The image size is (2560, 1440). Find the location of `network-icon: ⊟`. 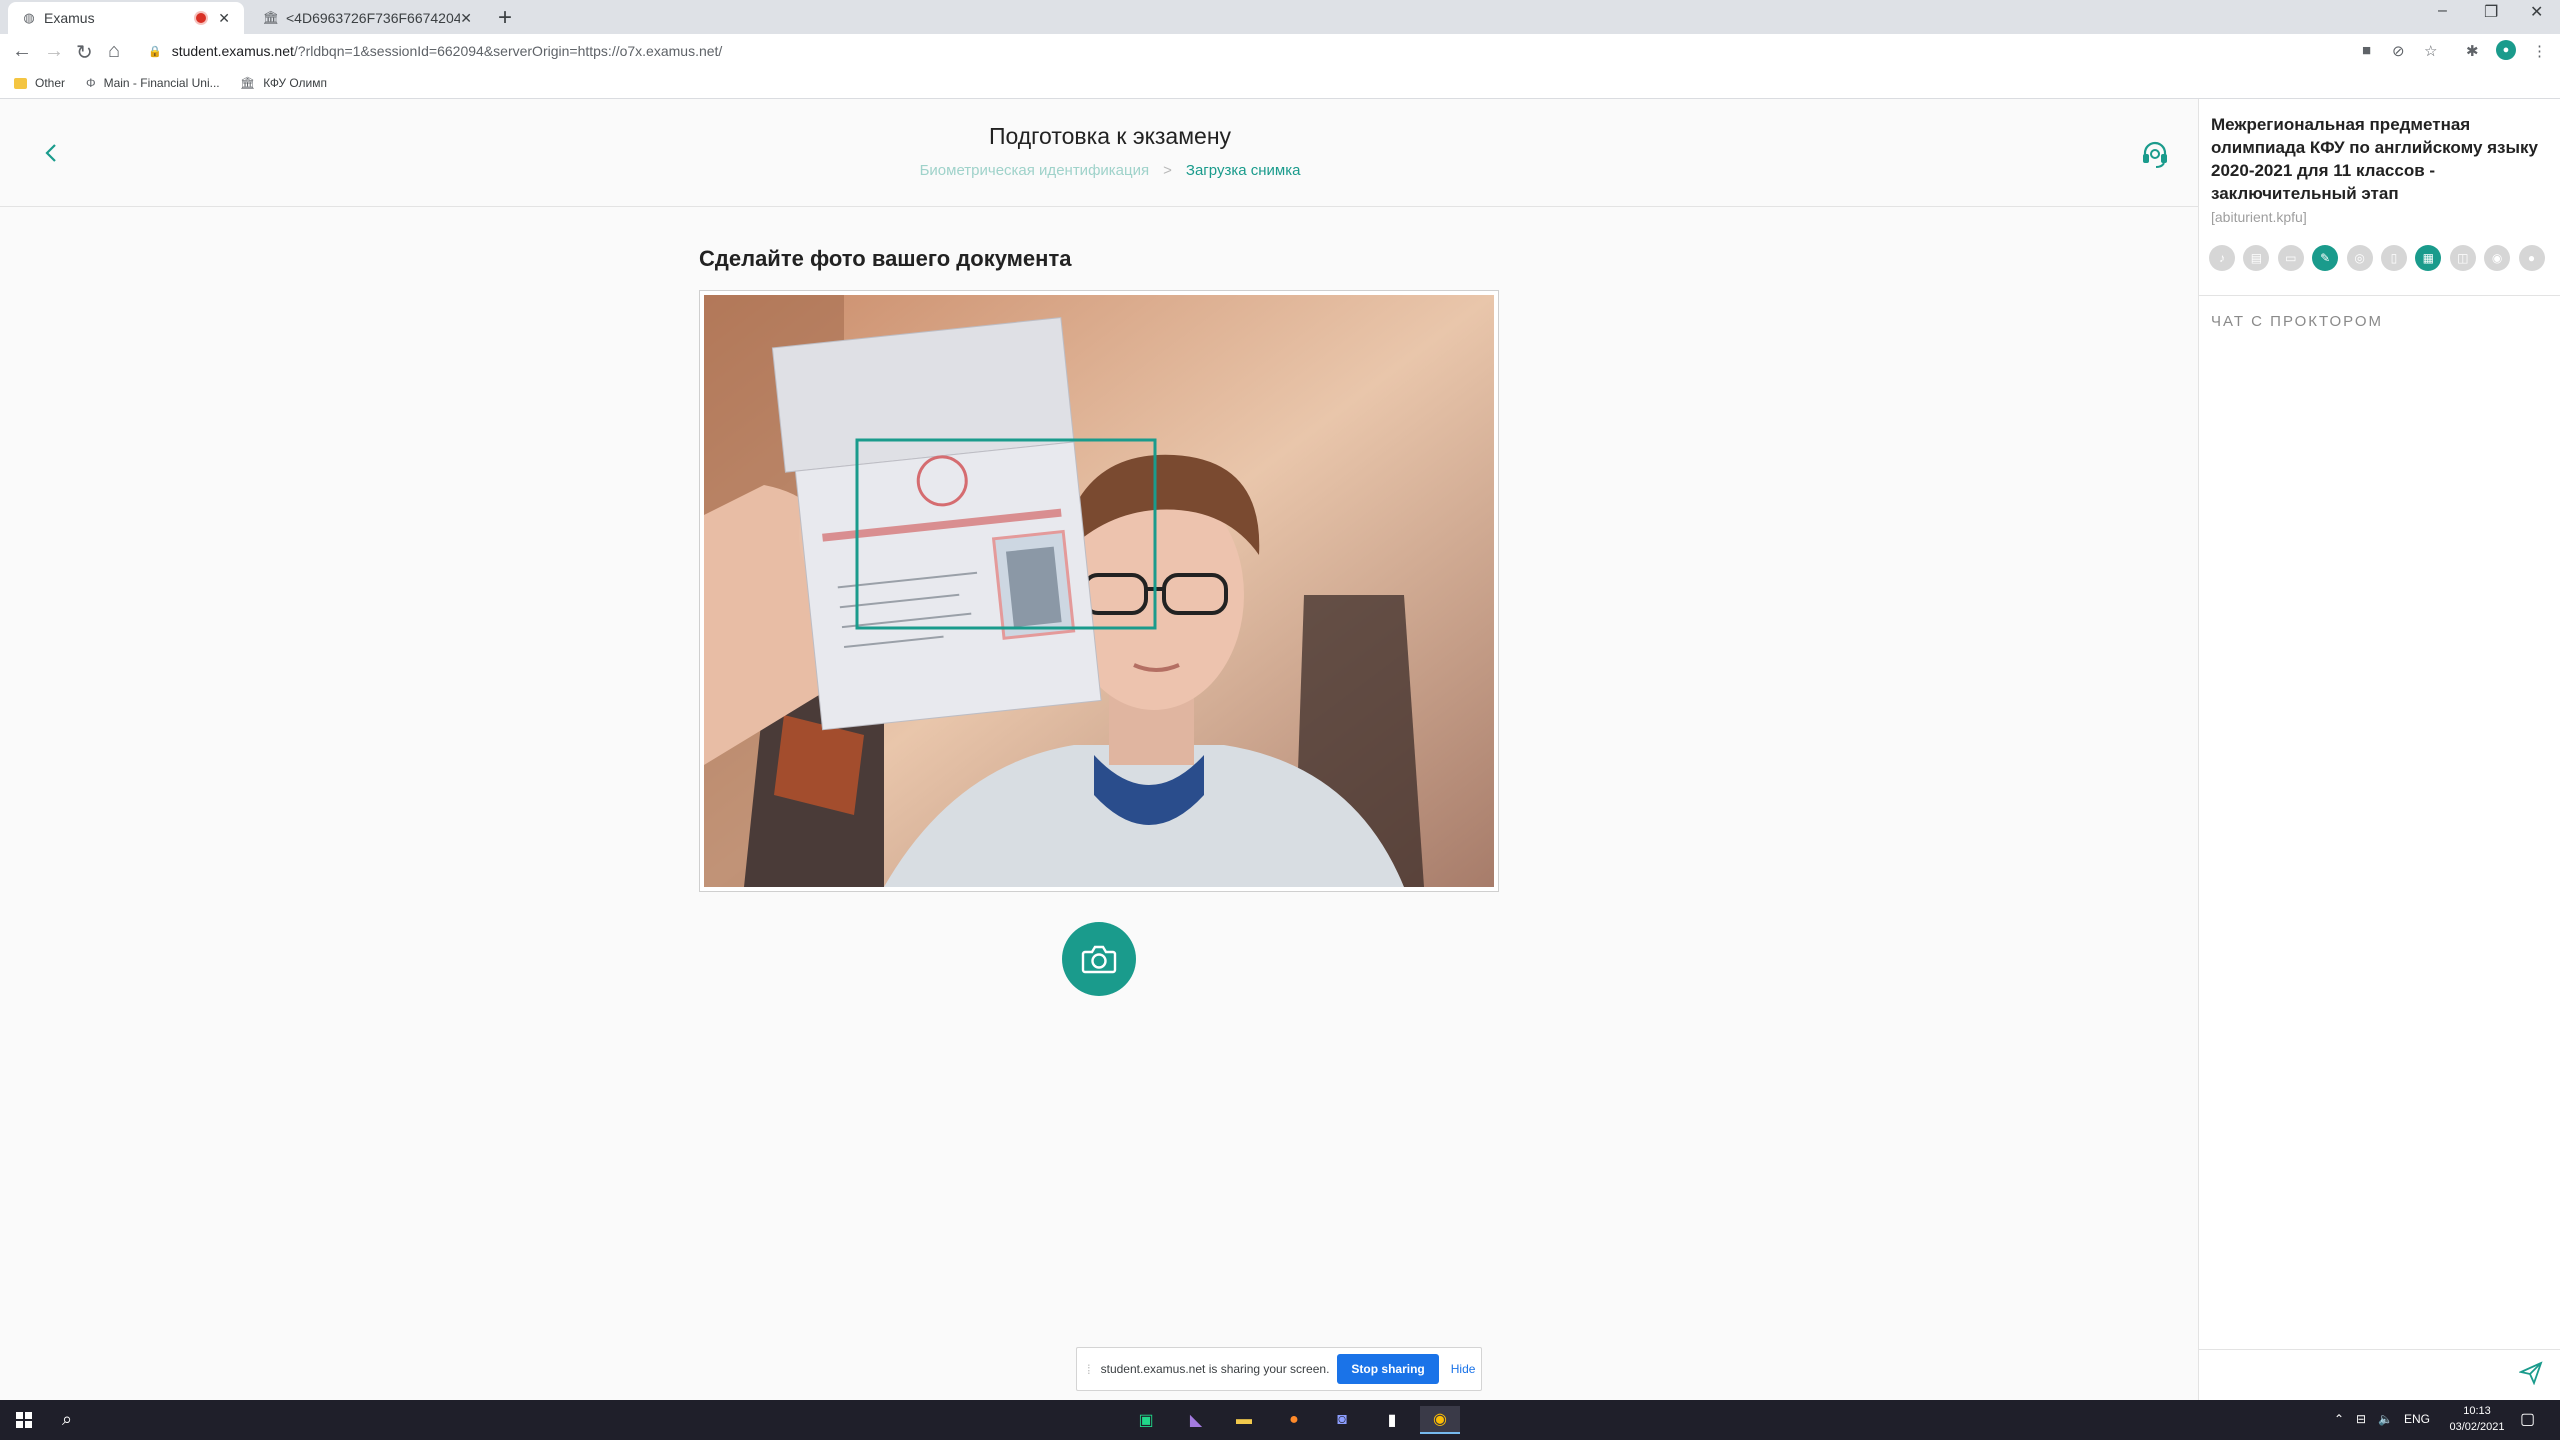

network-icon: ⊟ is located at coordinates (2361, 1419).